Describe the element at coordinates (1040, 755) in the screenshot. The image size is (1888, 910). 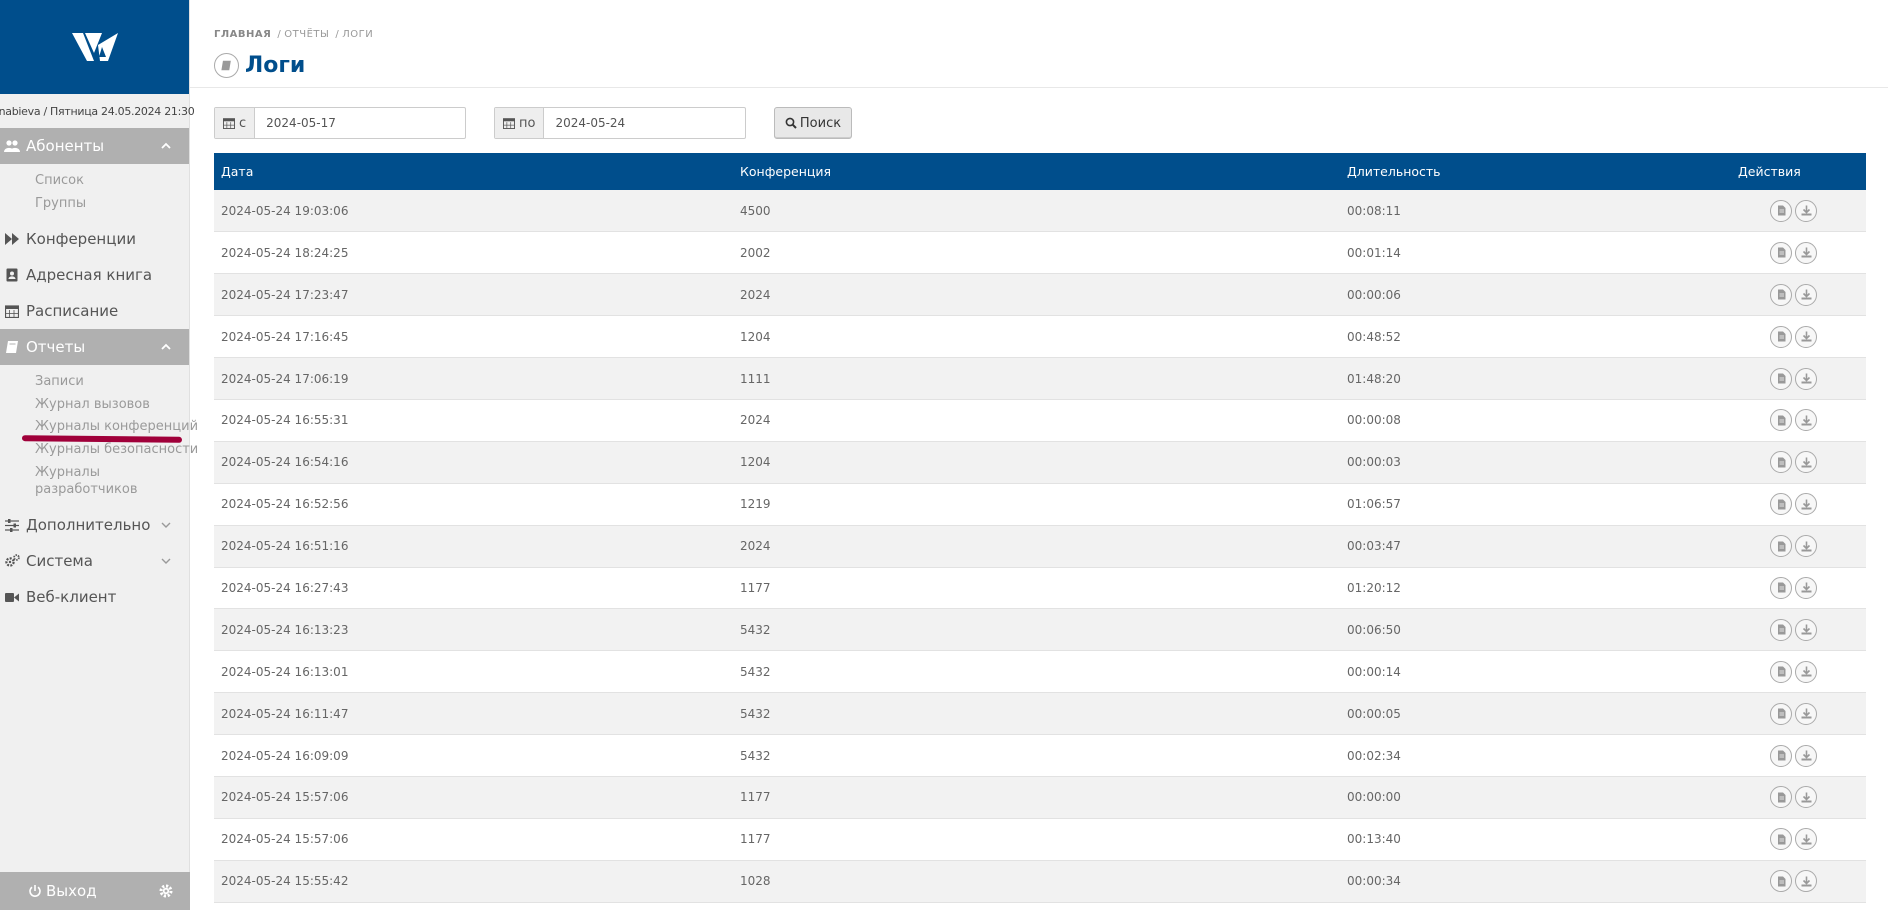
I see `table-row: 2024-05-24 16:09:09 5432 00:02:34` at that location.